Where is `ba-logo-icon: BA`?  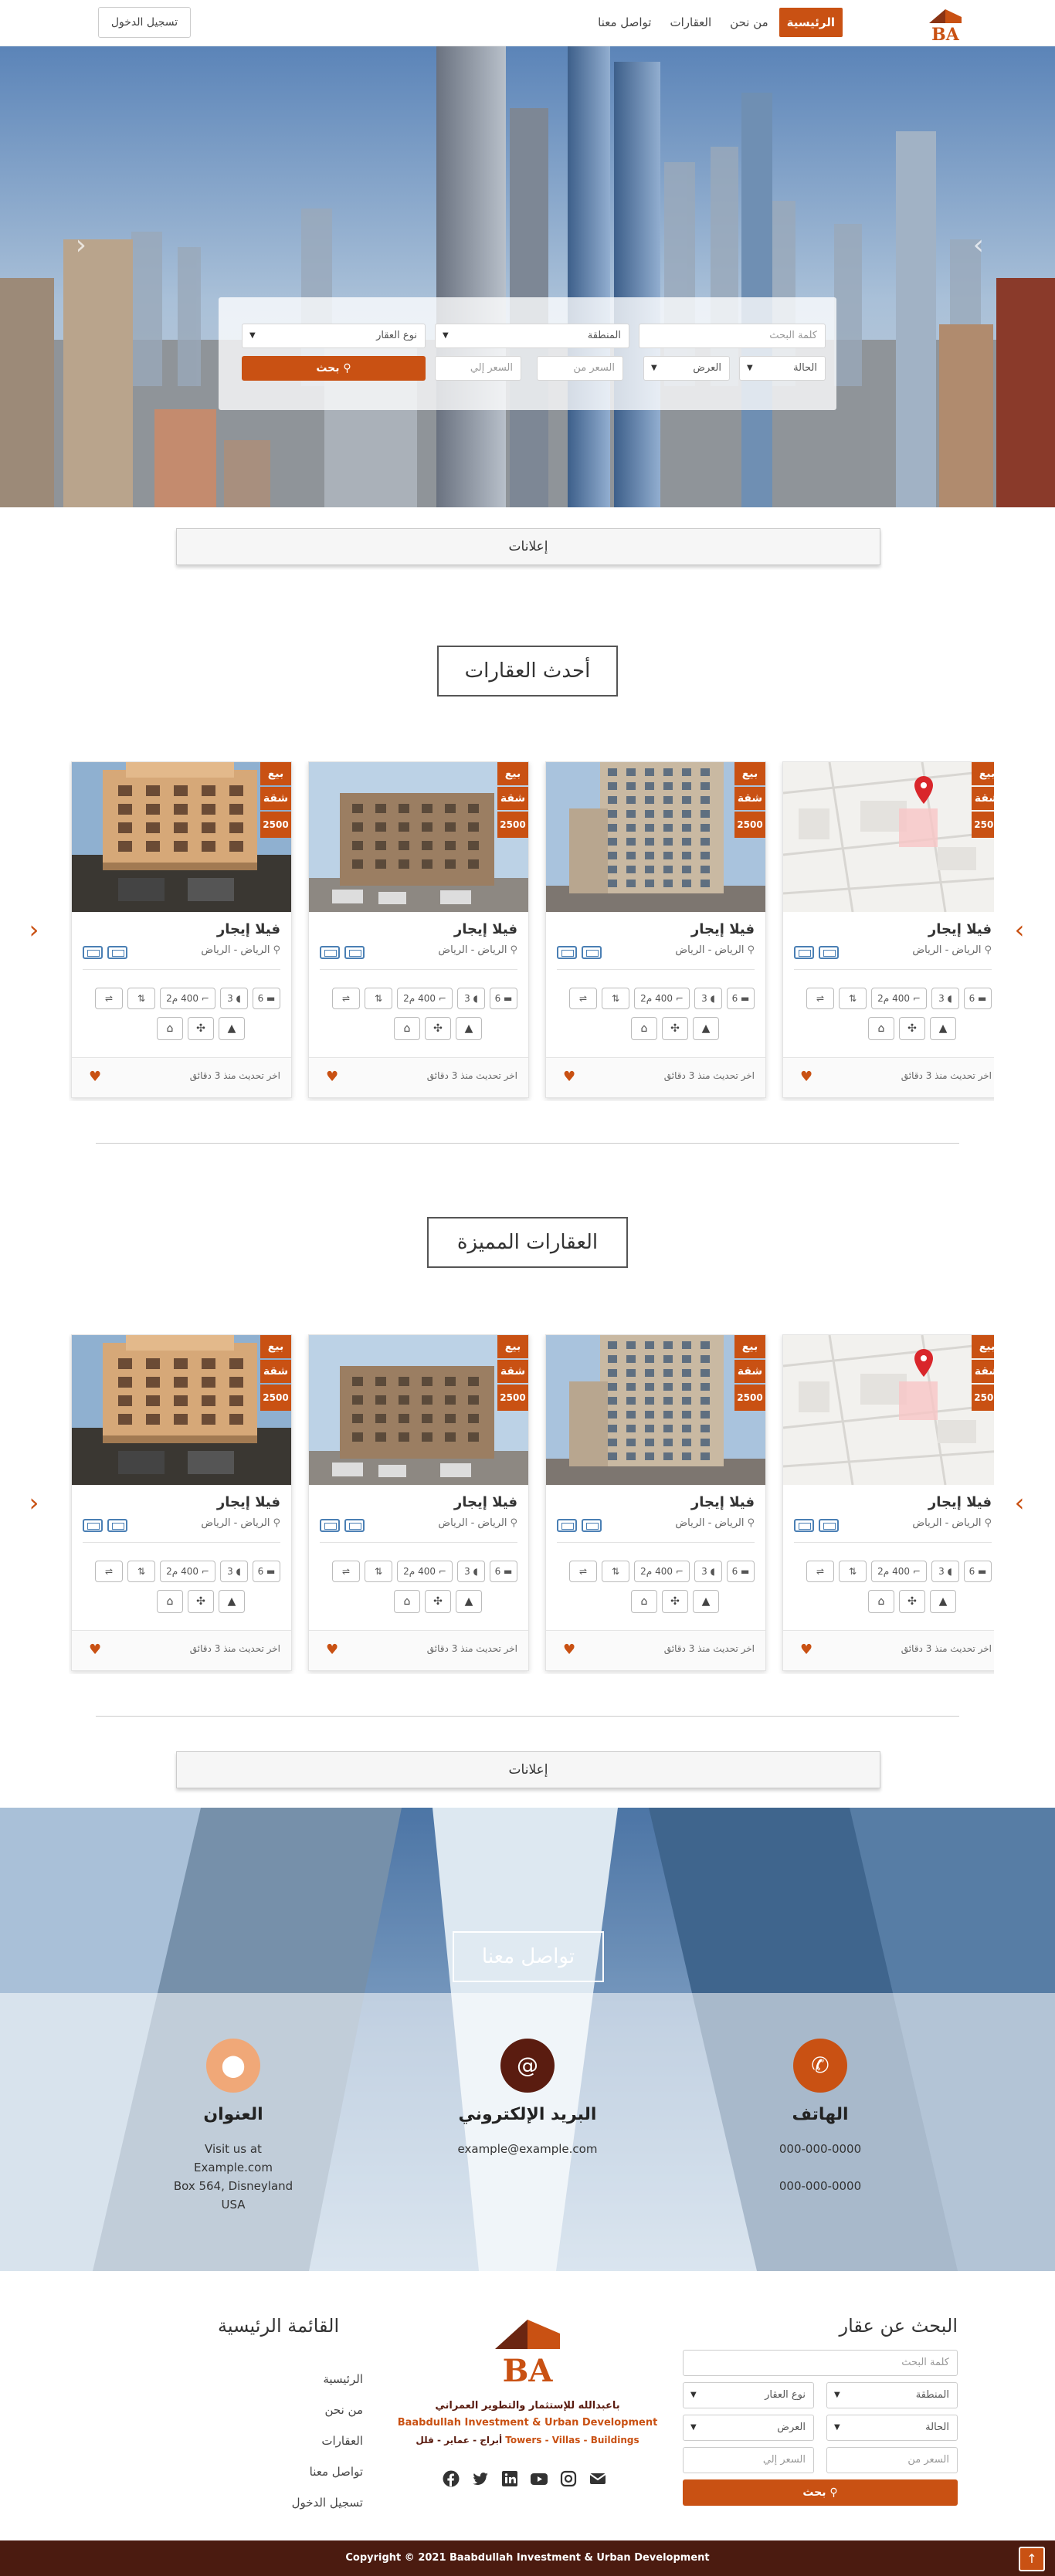 ba-logo-icon: BA is located at coordinates (945, 24).